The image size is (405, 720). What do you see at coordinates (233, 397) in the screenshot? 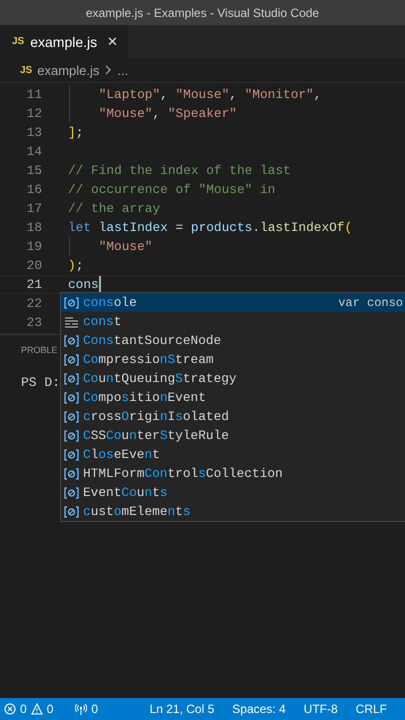
I see `suggestion-item: CompositionEvent` at bounding box center [233, 397].